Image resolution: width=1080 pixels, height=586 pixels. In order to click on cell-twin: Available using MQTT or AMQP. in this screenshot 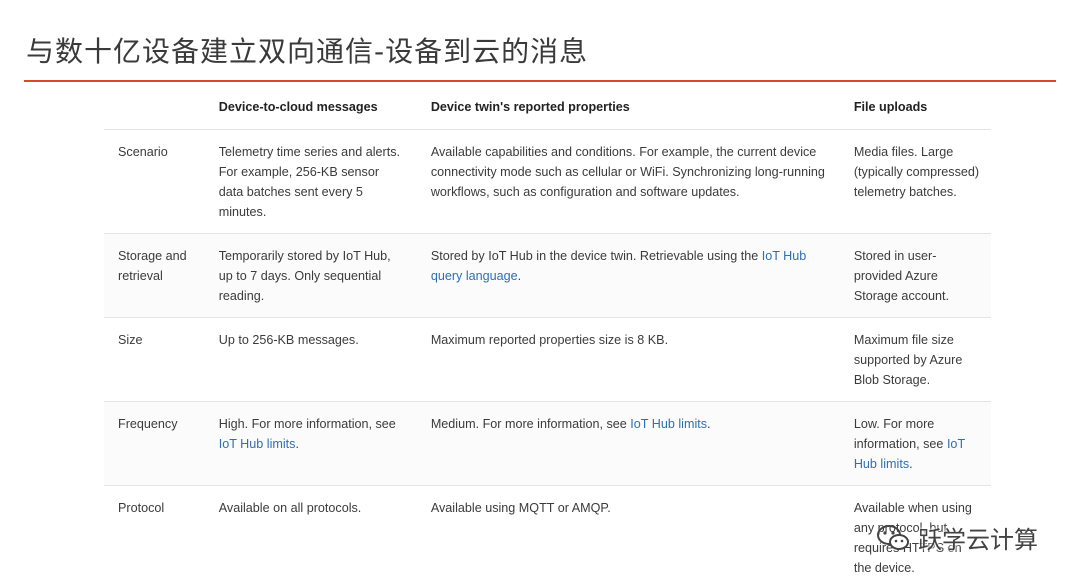, I will do `click(628, 535)`.